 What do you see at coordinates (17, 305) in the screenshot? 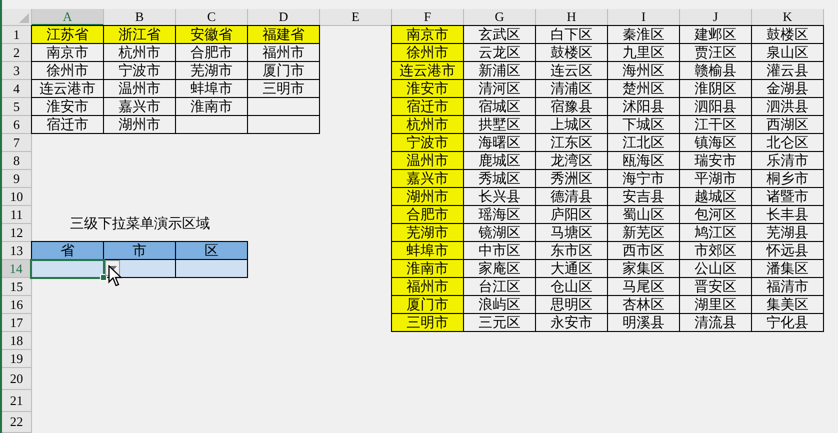
I see `row-header: 16` at bounding box center [17, 305].